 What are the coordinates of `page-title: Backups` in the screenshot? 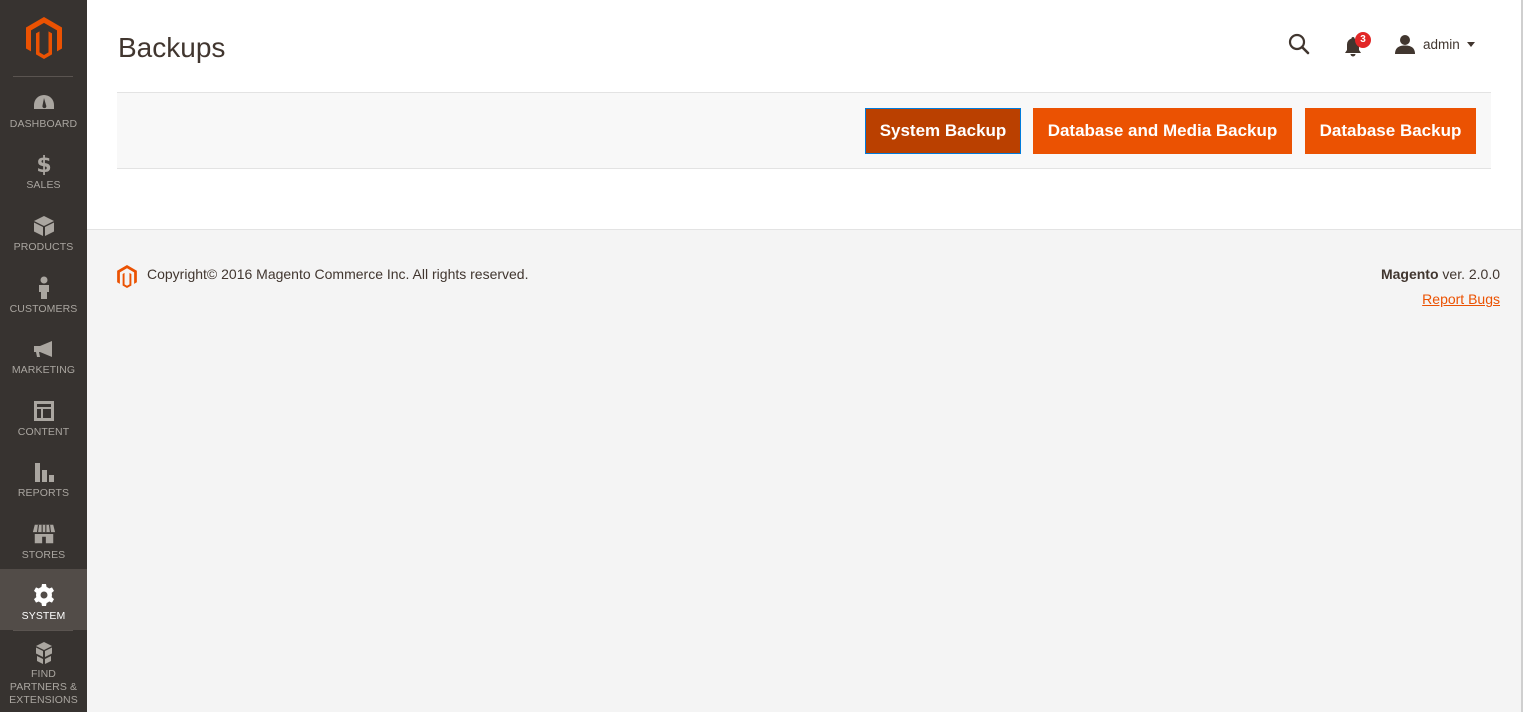 It's located at (172, 47).